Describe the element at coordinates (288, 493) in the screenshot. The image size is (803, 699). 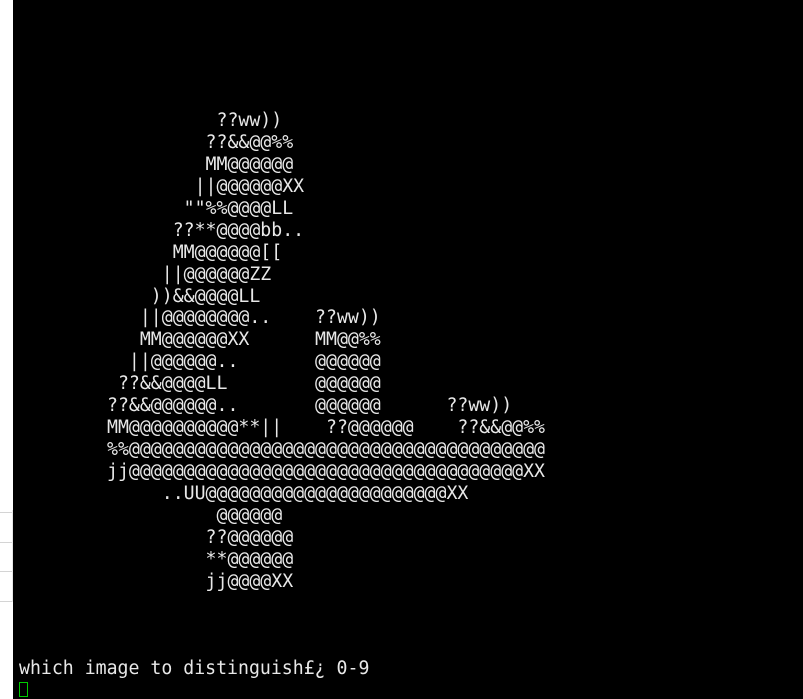
I see `ascii-art-line: ..UU@@@@@@@@@@@@@@@@@@@@@@XX` at that location.